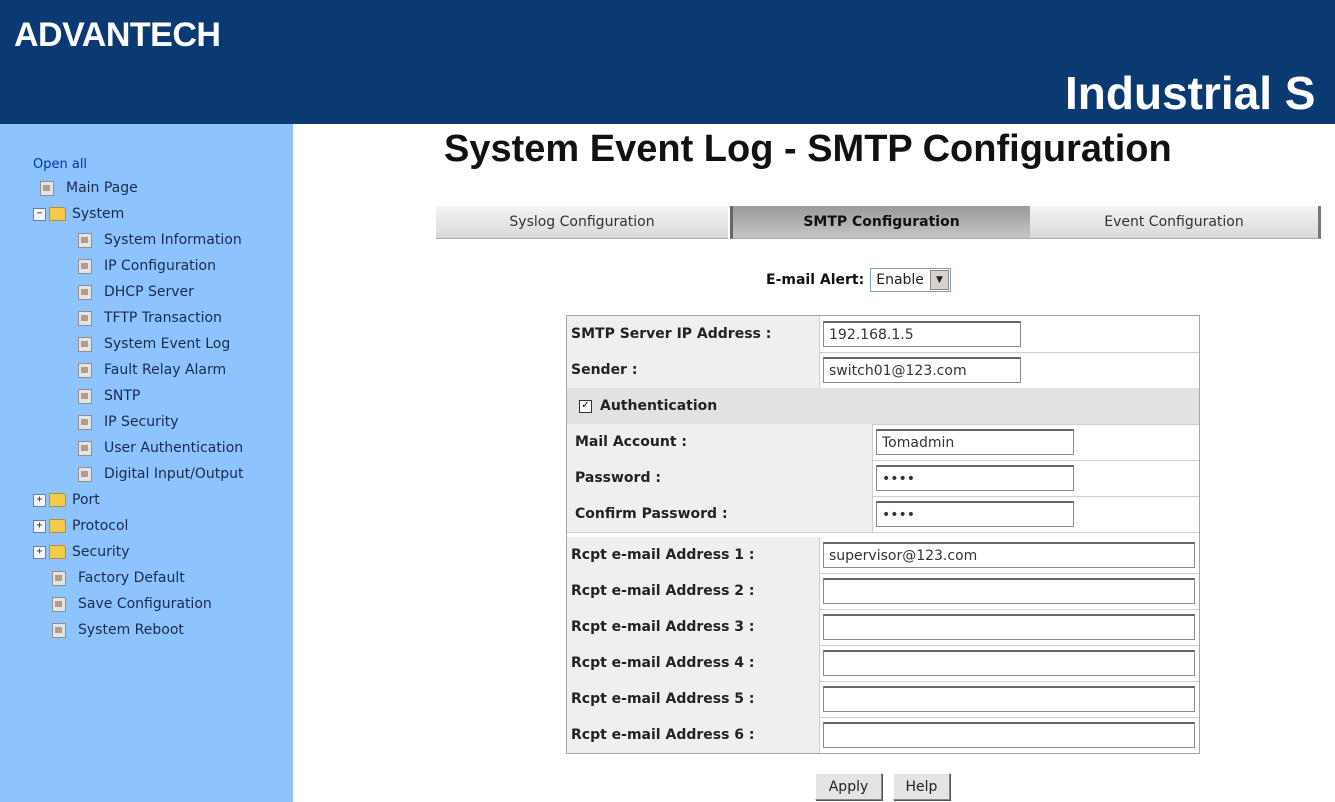  Describe the element at coordinates (663, 555) in the screenshot. I see `rcpt-address-1-label: Rcpt e-mail Address 1 :` at that location.